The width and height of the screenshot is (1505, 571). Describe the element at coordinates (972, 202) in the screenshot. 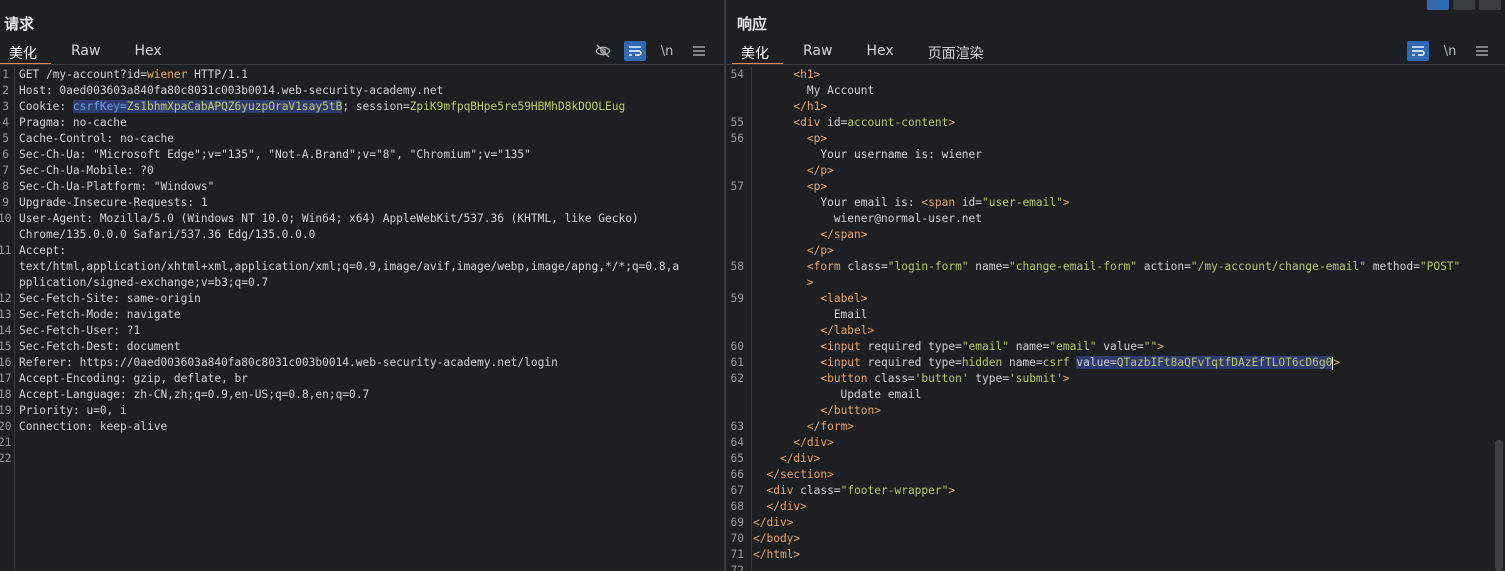

I see `code-token: id=` at that location.